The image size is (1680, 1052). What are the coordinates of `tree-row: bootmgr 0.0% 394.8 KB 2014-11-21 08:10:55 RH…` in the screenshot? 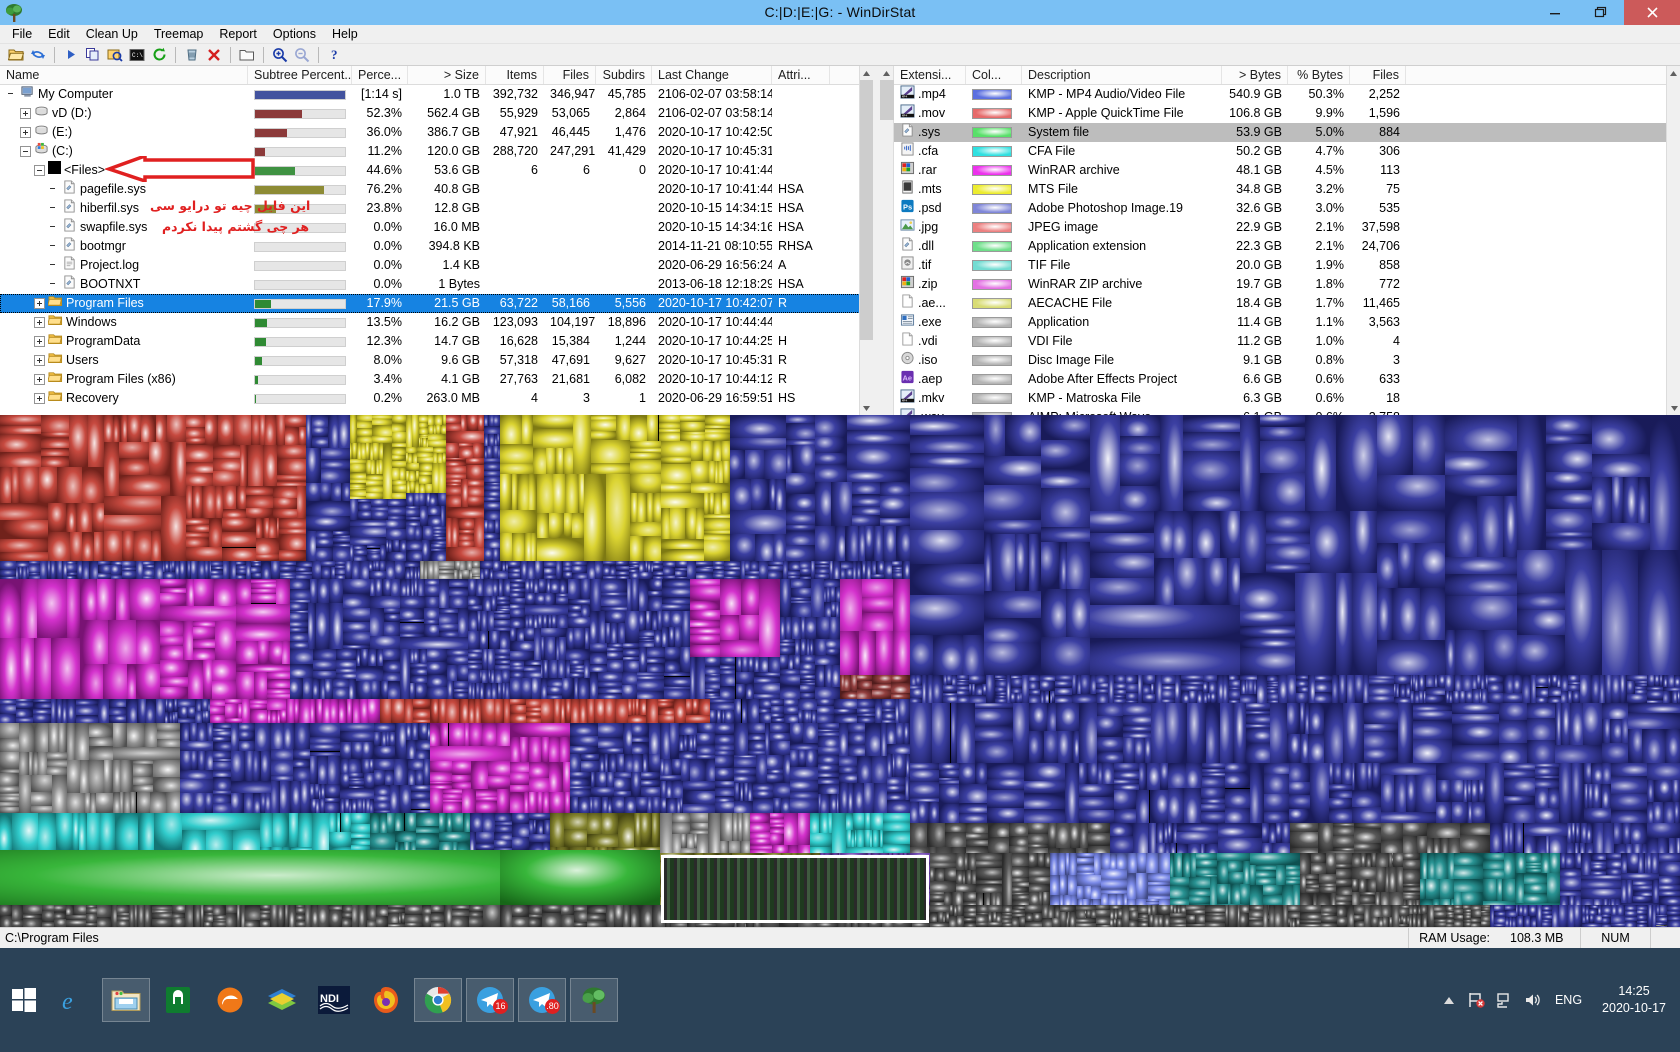 It's located at (436, 246).